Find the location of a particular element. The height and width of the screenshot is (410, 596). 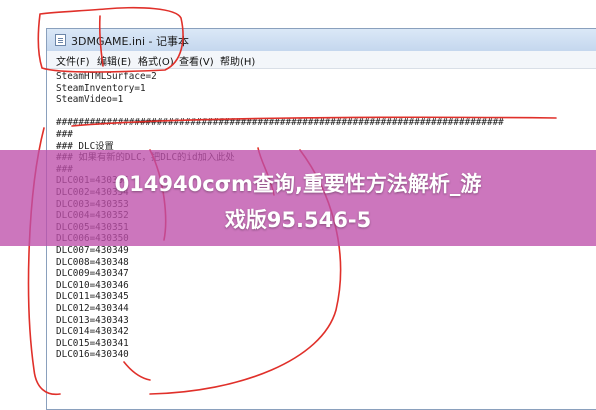

window-title: 3DMGAME.ini - 记事本 is located at coordinates (130, 41).